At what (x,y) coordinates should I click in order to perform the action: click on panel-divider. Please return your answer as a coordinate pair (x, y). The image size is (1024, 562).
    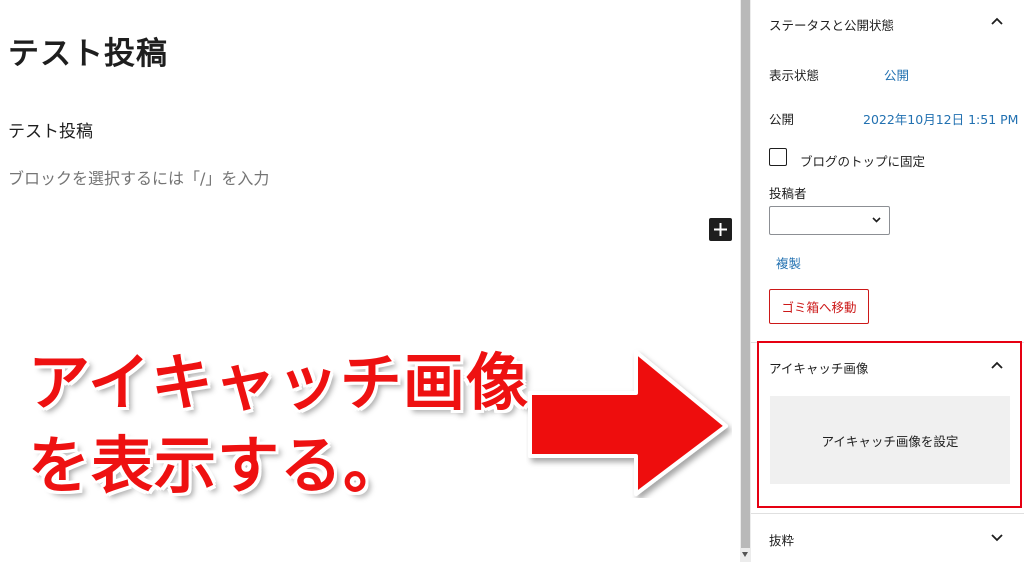
    Looking at the image, I should click on (887, 513).